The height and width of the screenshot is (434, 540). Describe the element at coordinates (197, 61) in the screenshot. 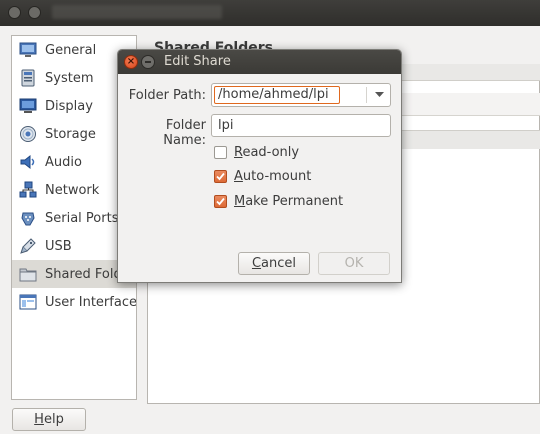

I see `dialog-title: Edit Share` at that location.